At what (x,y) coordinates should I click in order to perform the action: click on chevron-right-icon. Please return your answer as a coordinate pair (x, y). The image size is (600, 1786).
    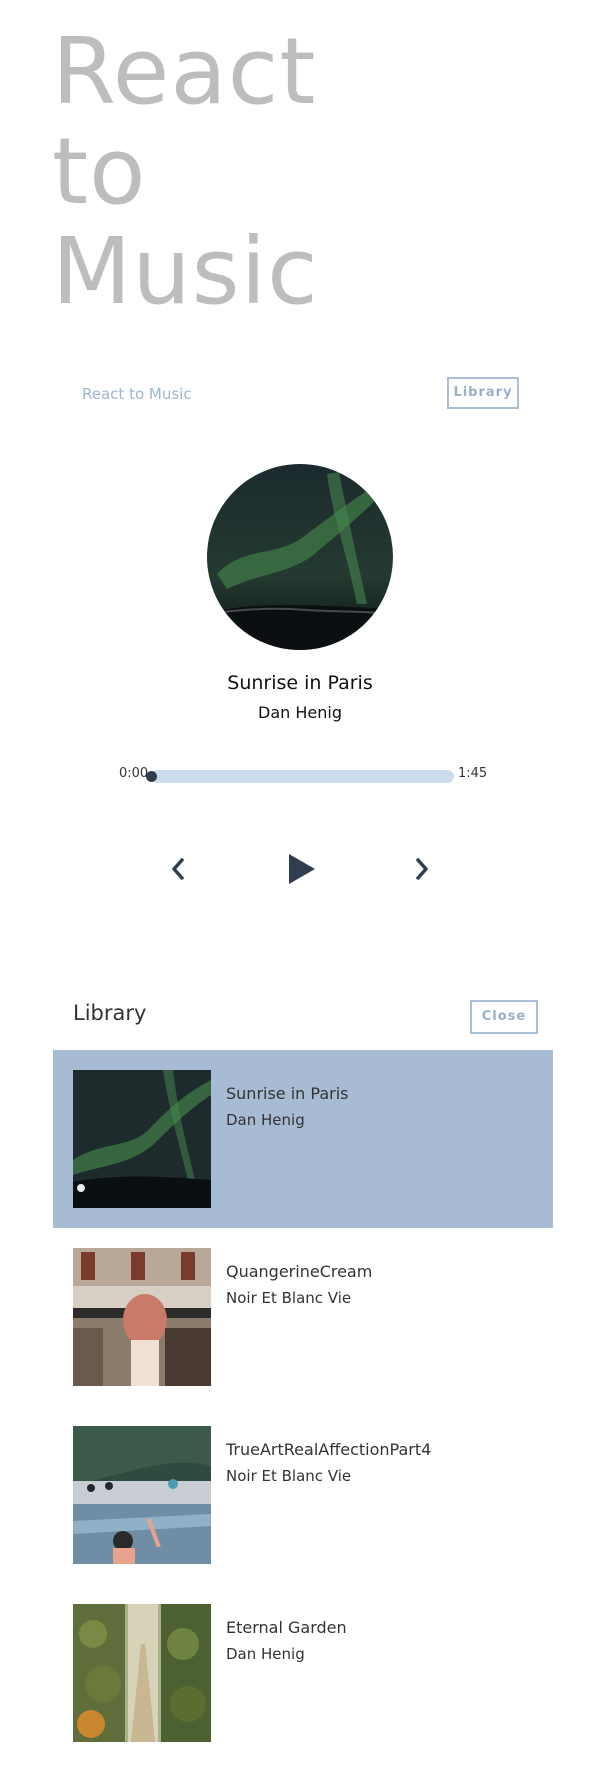
    Looking at the image, I should click on (422, 869).